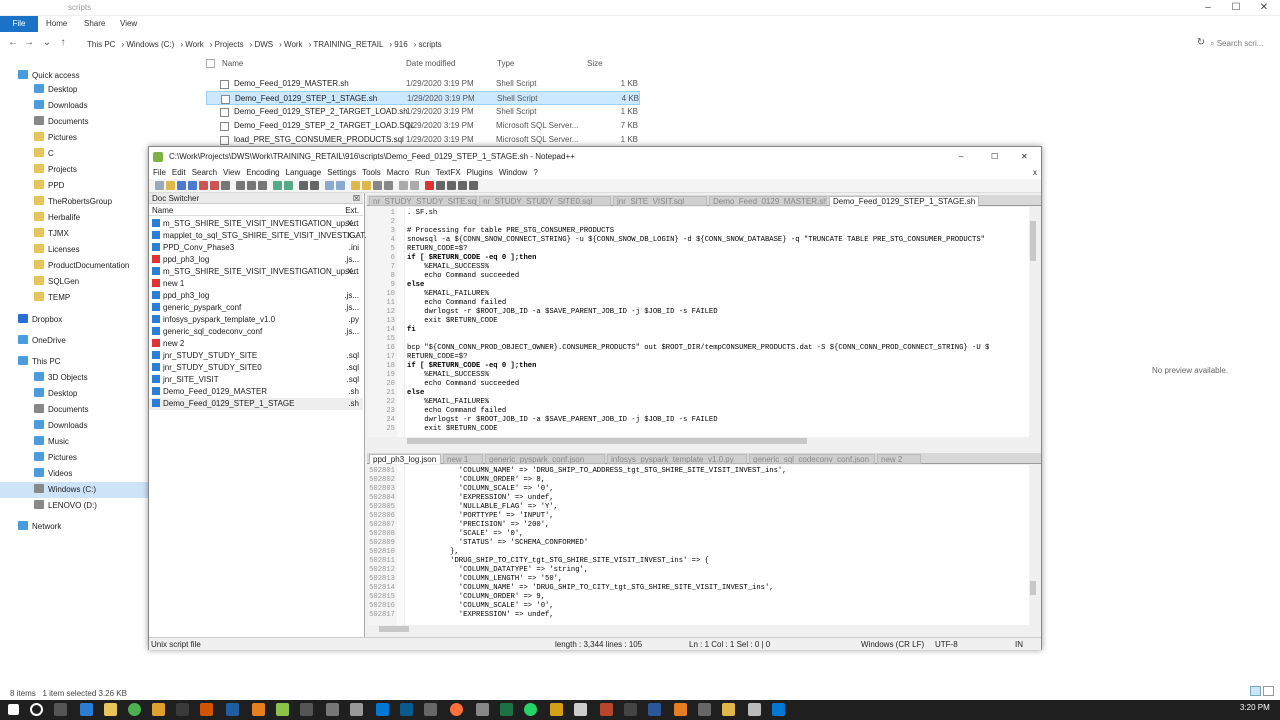  I want to click on editor-tab-active: ppd_ph3_log.json, so click(405, 459).